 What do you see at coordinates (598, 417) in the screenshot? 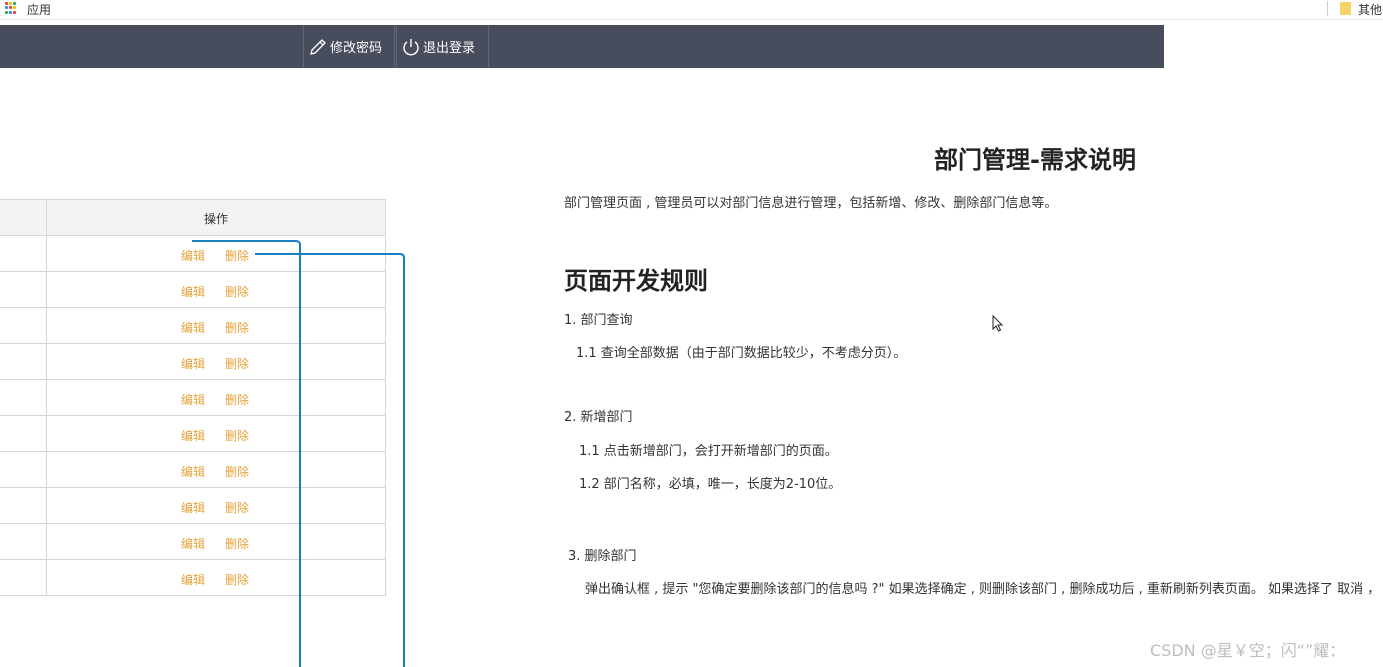
I see `section-add: 2. 新增部门` at bounding box center [598, 417].